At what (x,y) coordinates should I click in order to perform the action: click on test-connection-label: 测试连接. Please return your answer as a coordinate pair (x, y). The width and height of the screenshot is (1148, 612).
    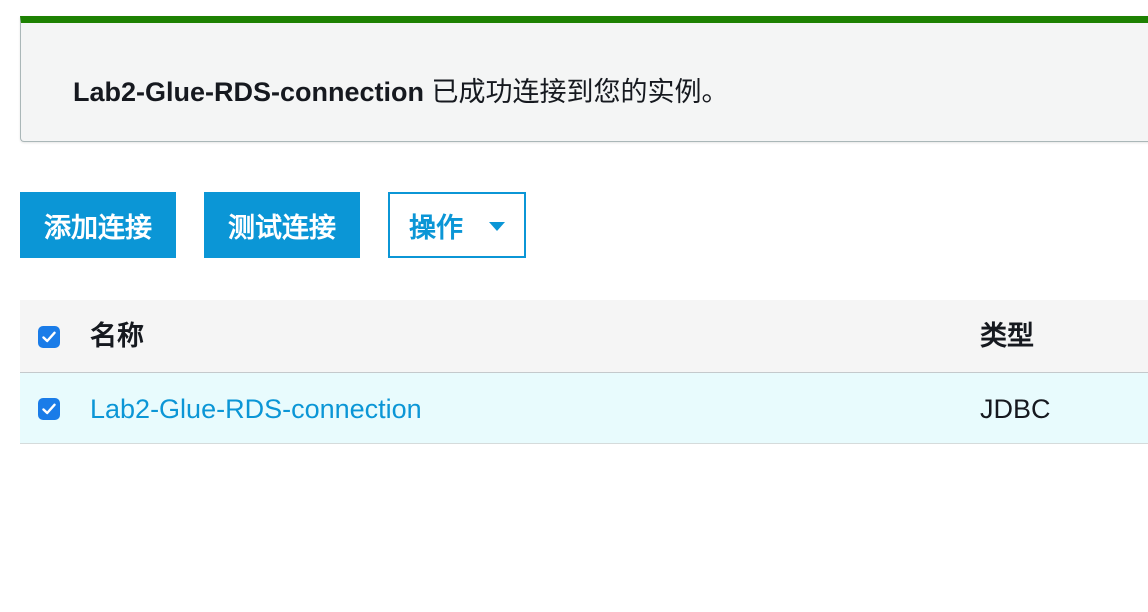
    Looking at the image, I should click on (282, 227).